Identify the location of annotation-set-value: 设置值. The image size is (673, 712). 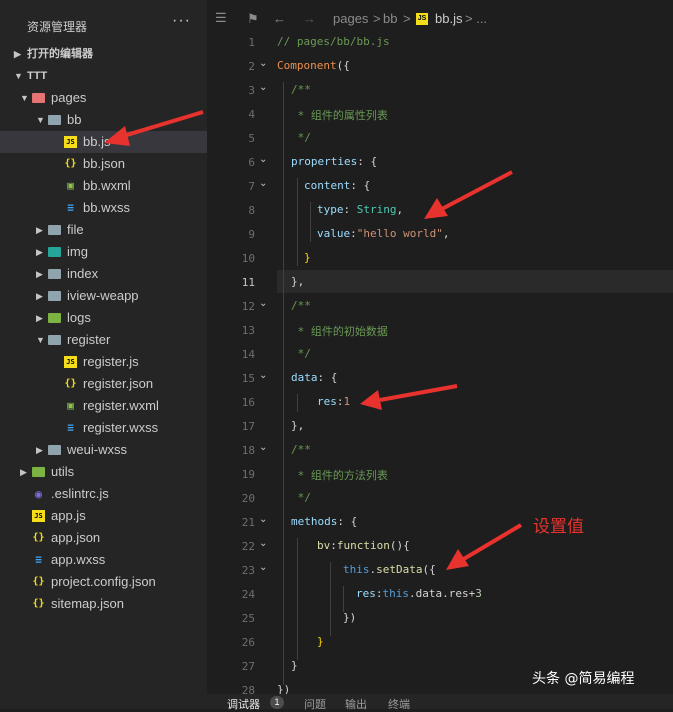
(558, 527).